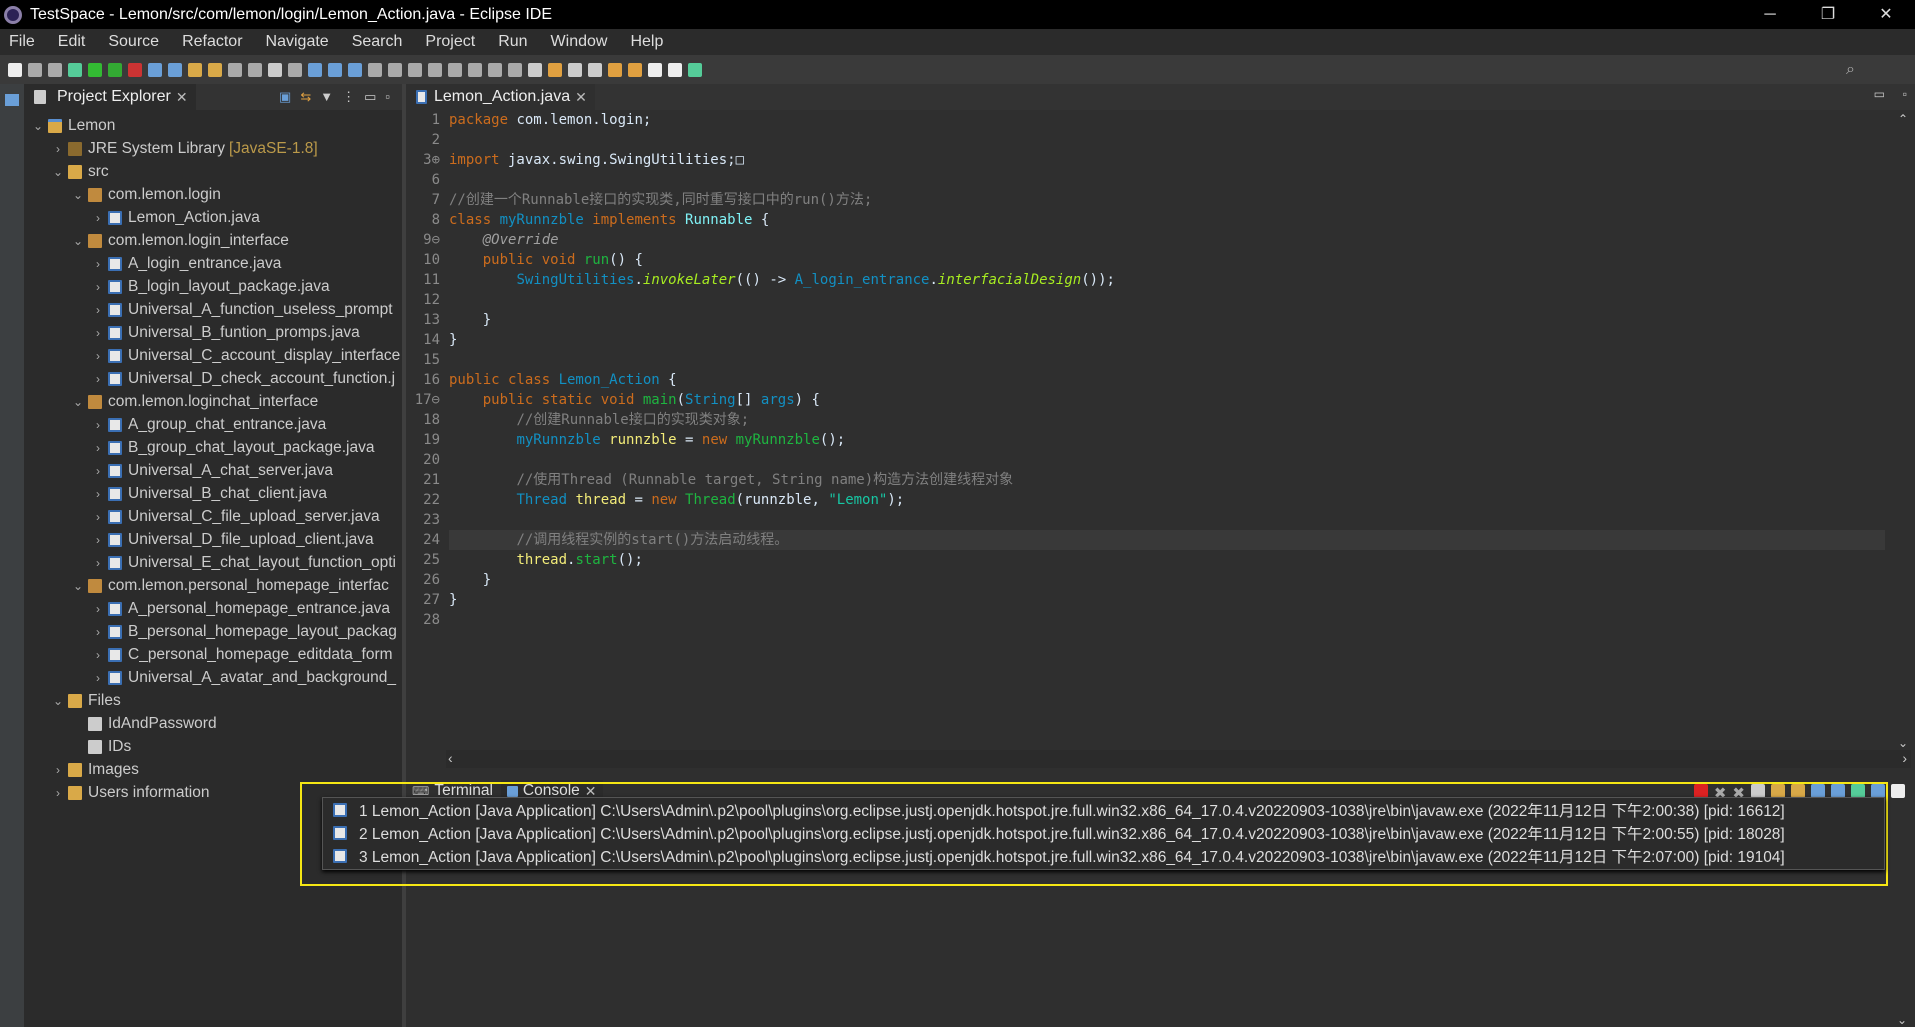  What do you see at coordinates (380, 42) in the screenshot?
I see `menu-search: Search` at bounding box center [380, 42].